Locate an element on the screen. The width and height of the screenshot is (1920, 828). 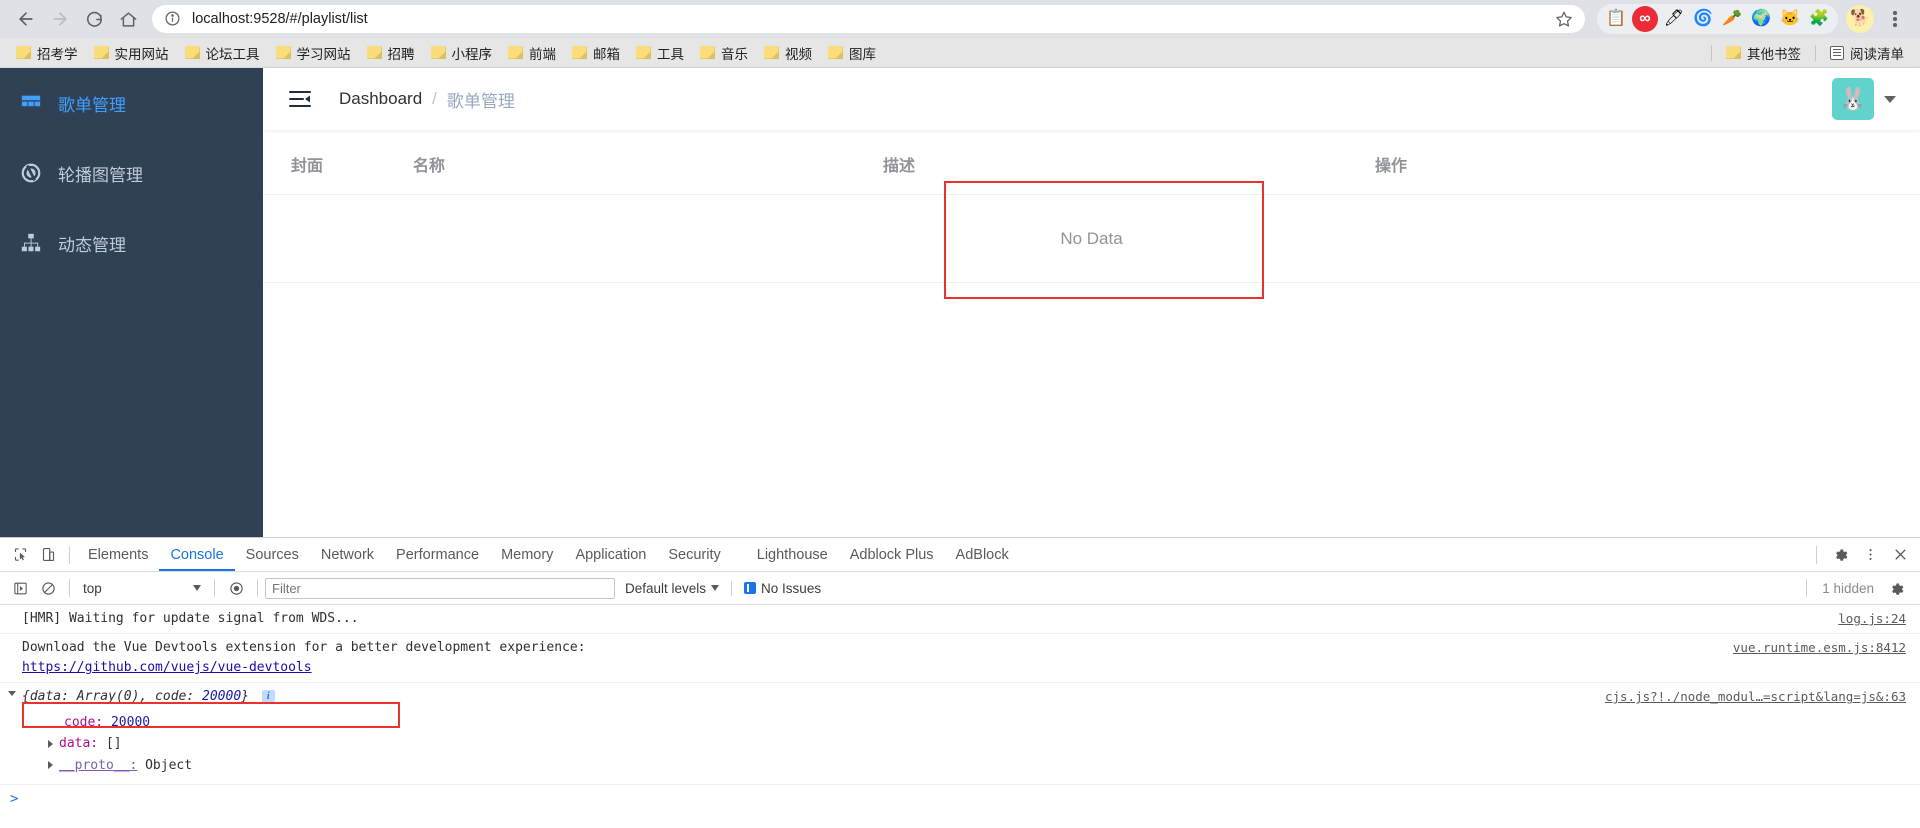
bookmarks-bar-right: 其他书签 阅读清单 is located at coordinates (1808, 53).